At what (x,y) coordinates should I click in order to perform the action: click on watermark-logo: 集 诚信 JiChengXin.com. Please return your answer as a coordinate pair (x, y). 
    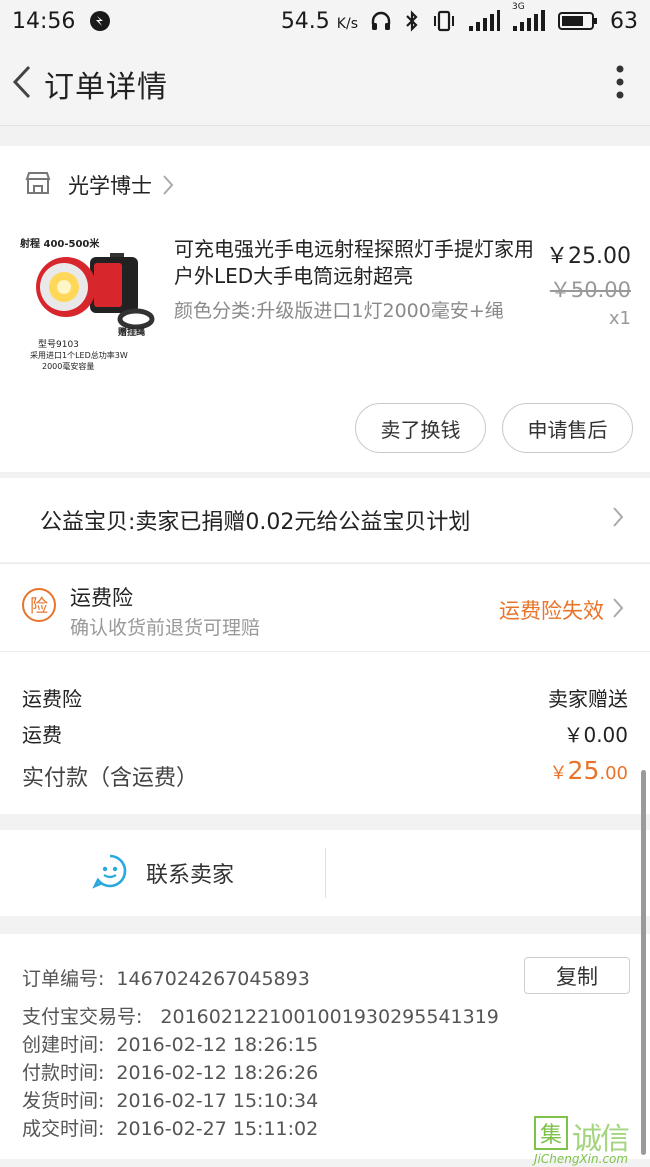
    Looking at the image, I should click on (591, 1140).